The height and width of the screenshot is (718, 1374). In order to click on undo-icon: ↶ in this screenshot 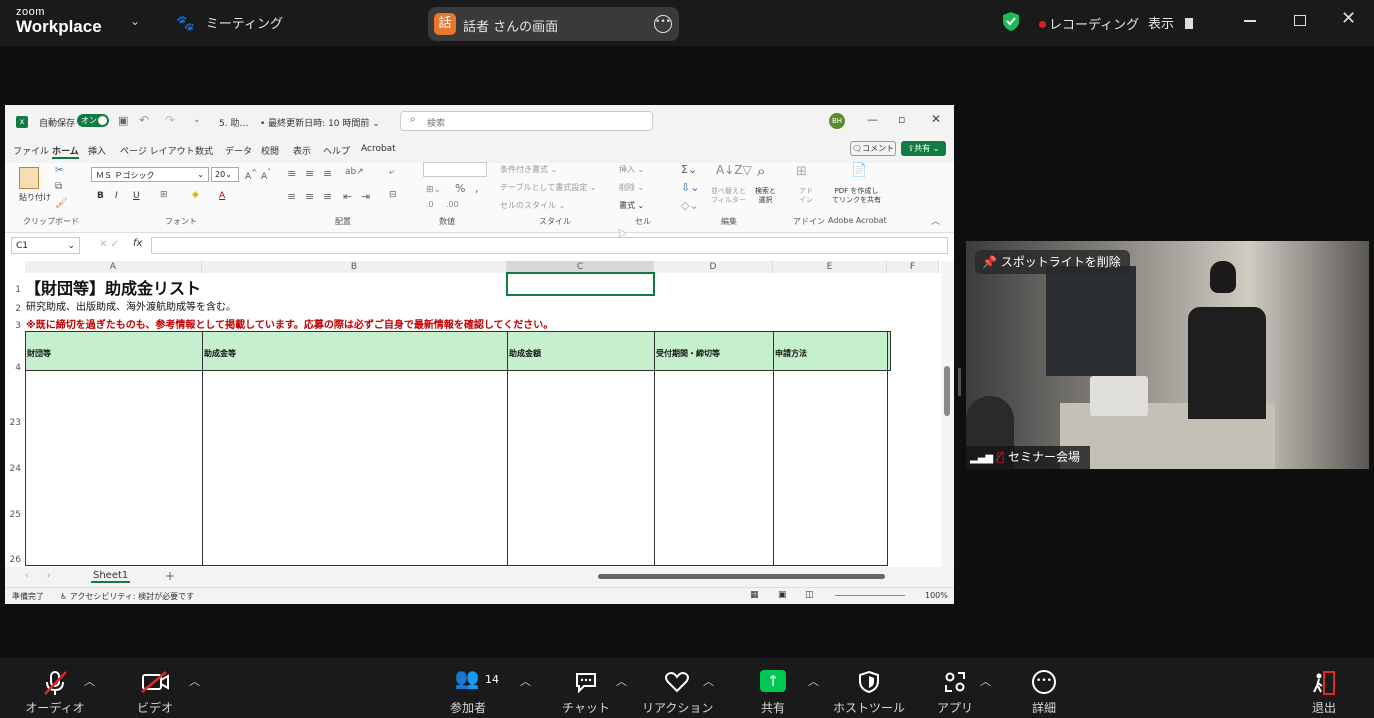, I will do `click(144, 120)`.